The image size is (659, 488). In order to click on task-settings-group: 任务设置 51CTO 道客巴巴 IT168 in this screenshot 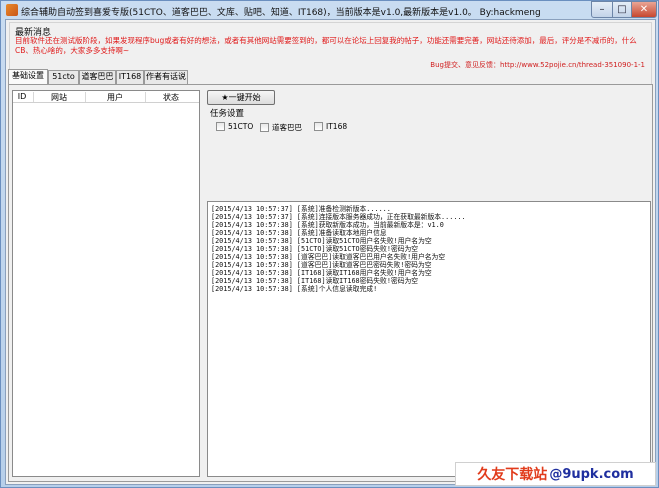, I will do `click(429, 131)`.